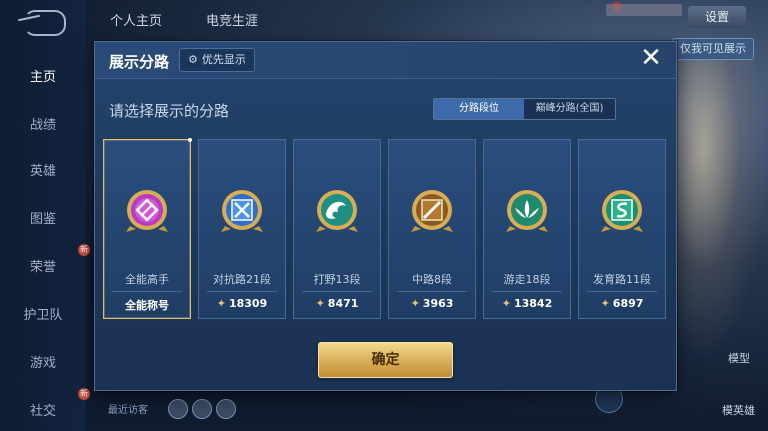 The width and height of the screenshot is (768, 431). I want to click on sidebar-item-codex: 图鉴, so click(43, 217).